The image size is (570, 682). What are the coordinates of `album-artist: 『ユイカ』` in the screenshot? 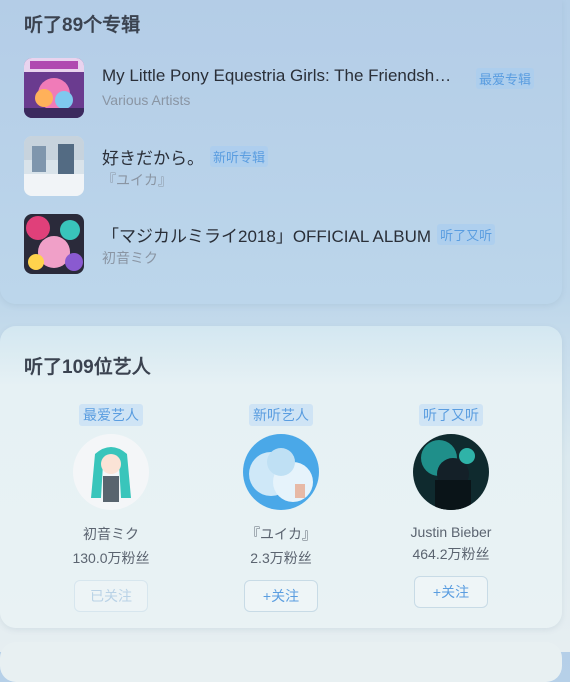 It's located at (137, 180).